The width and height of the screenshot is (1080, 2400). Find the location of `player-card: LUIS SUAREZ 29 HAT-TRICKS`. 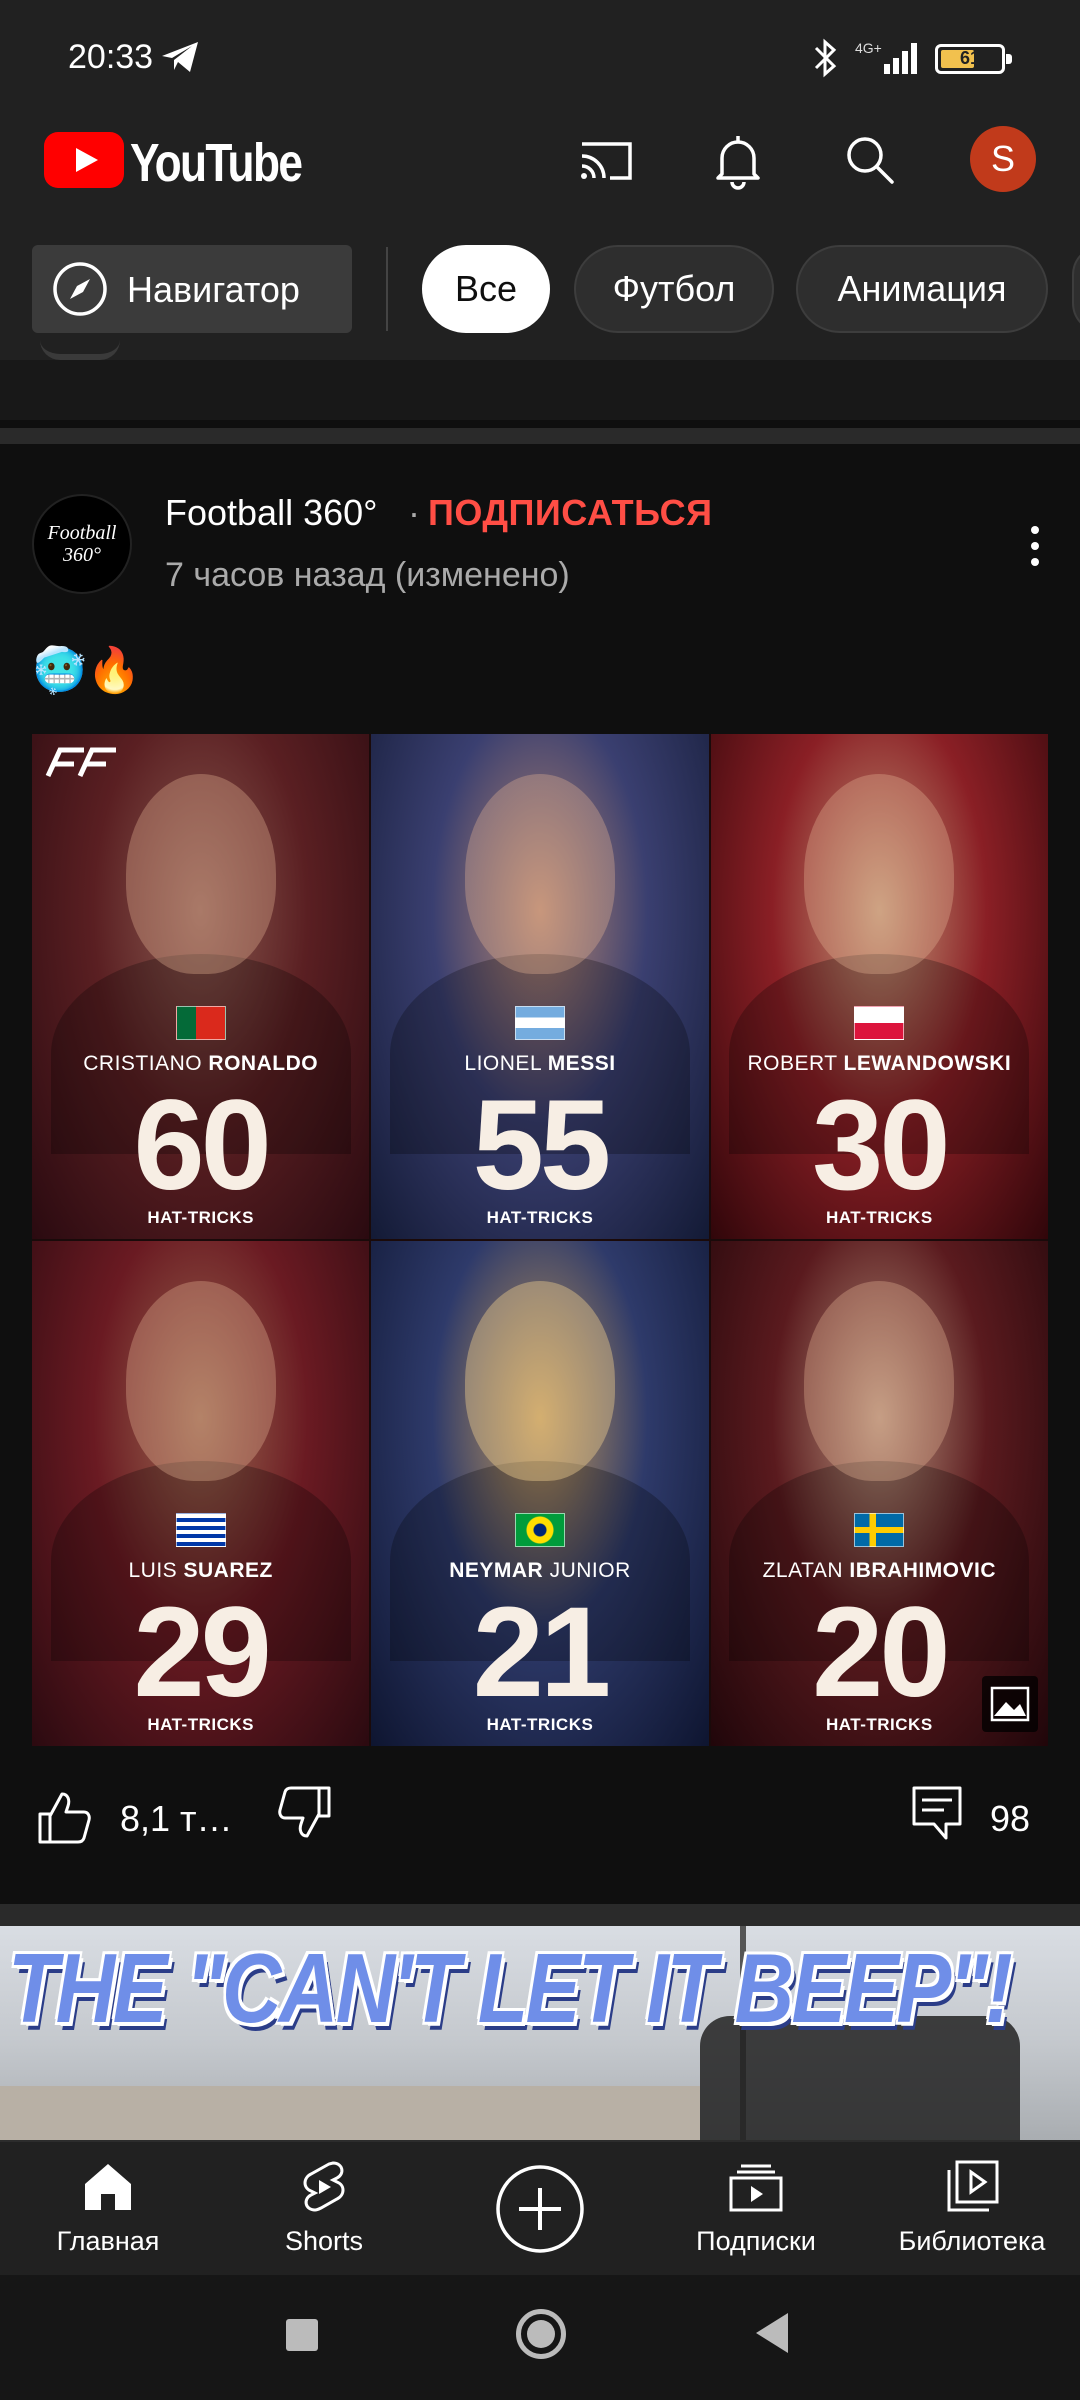

player-card: LUIS SUAREZ 29 HAT-TRICKS is located at coordinates (201, 1493).